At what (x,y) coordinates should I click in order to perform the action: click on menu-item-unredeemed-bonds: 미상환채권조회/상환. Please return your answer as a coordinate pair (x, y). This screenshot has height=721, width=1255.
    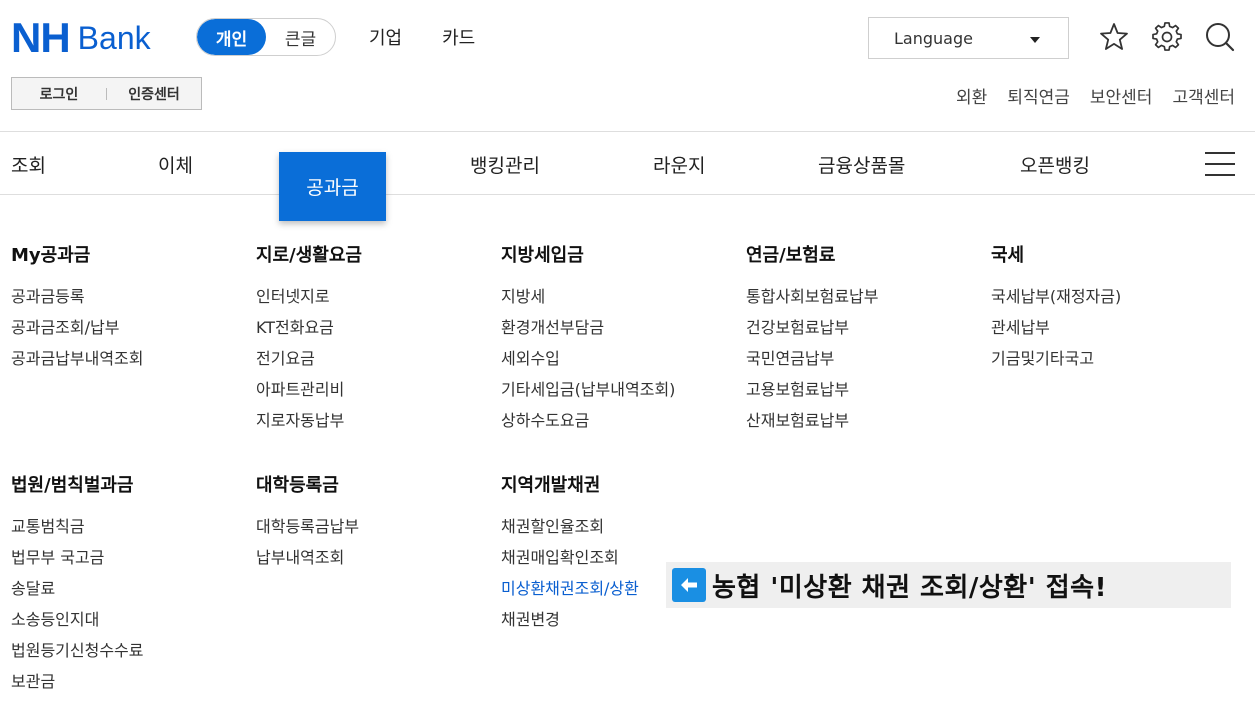
    Looking at the image, I should click on (570, 593).